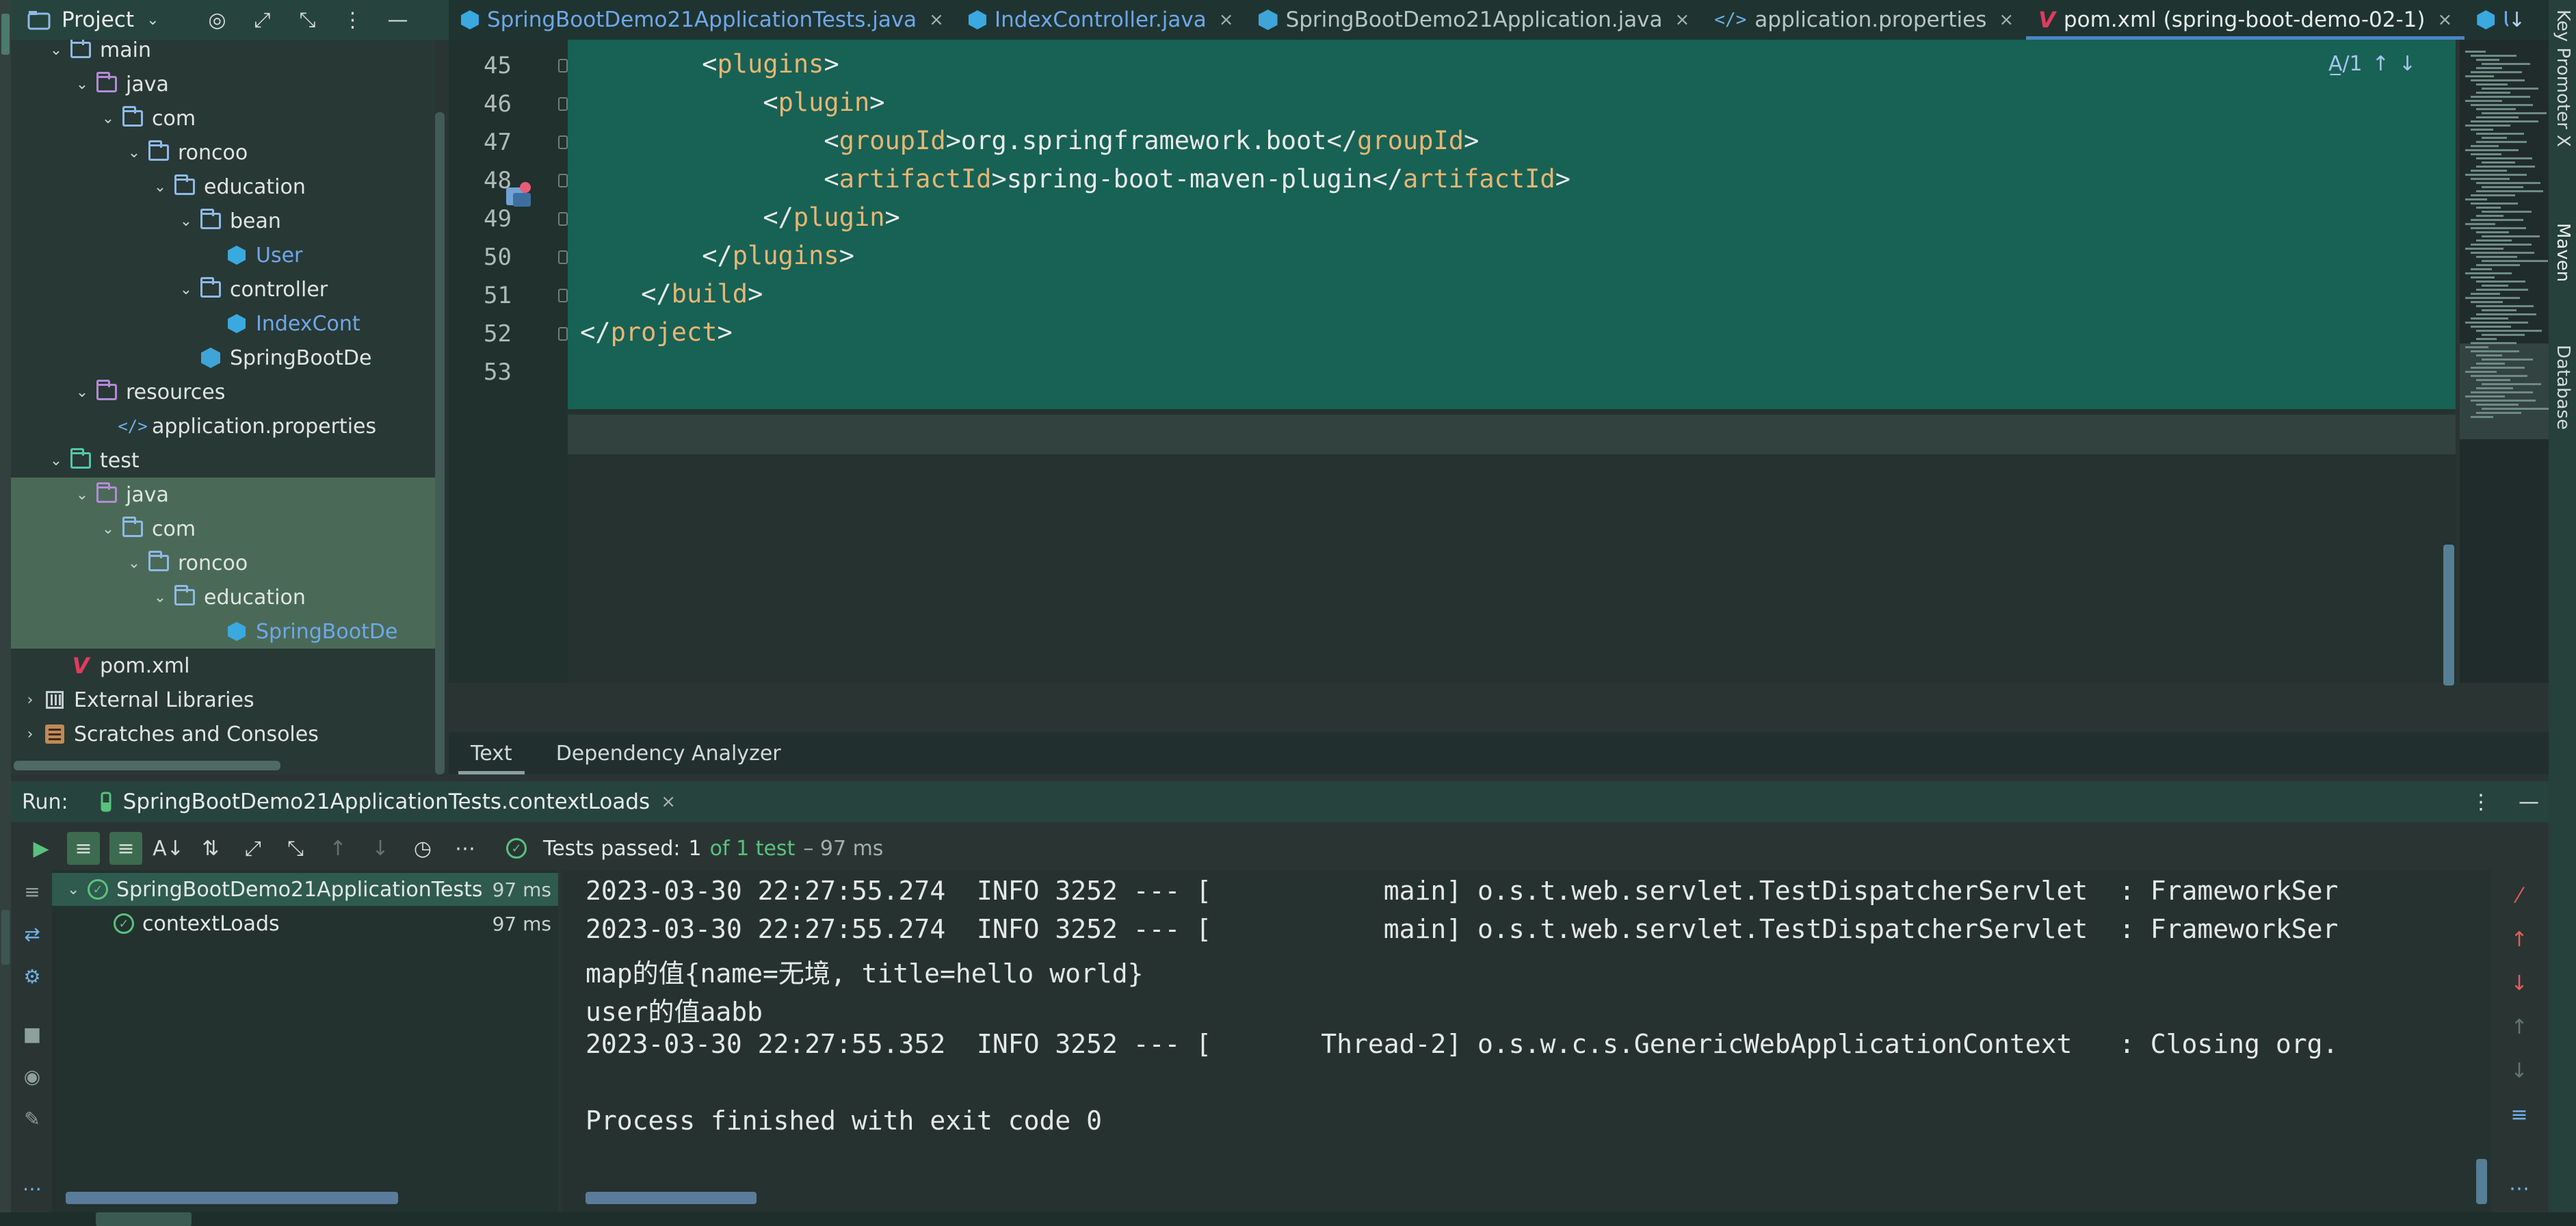  I want to click on project-tree-item: ⌄ resources, so click(223, 392).